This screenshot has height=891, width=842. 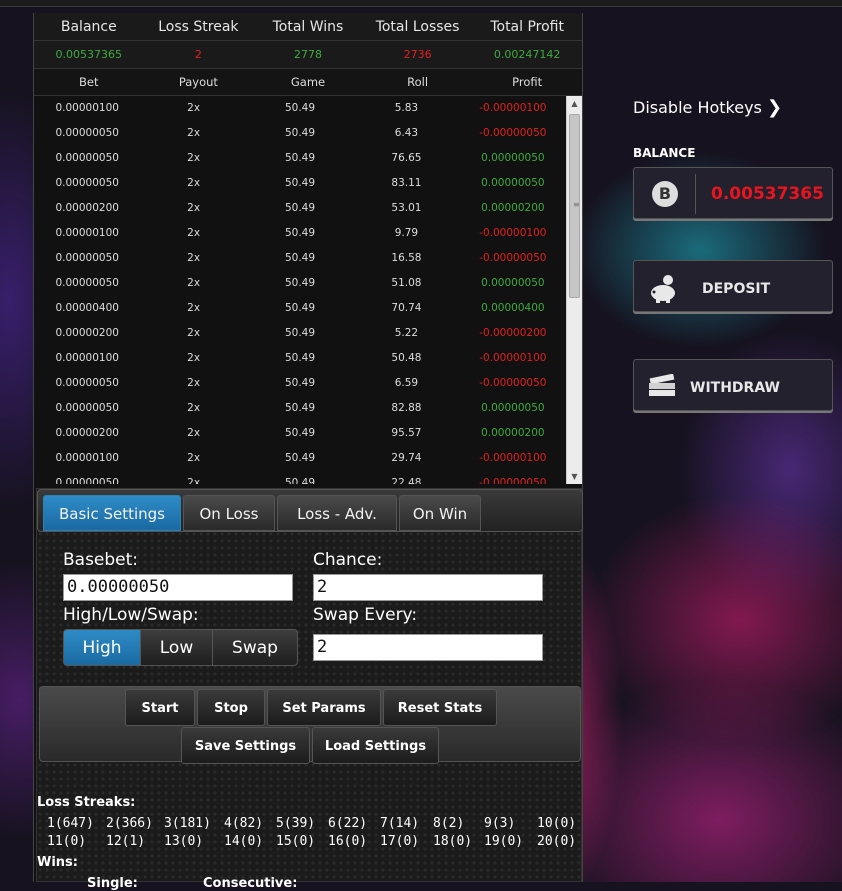 What do you see at coordinates (406, 233) in the screenshot?
I see `cell-roll: 9.79` at bounding box center [406, 233].